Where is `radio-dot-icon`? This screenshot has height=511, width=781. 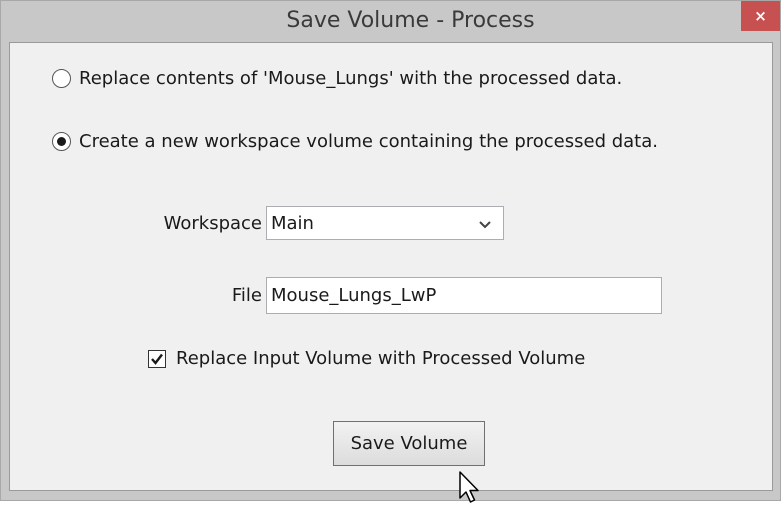
radio-dot-icon is located at coordinates (61, 141).